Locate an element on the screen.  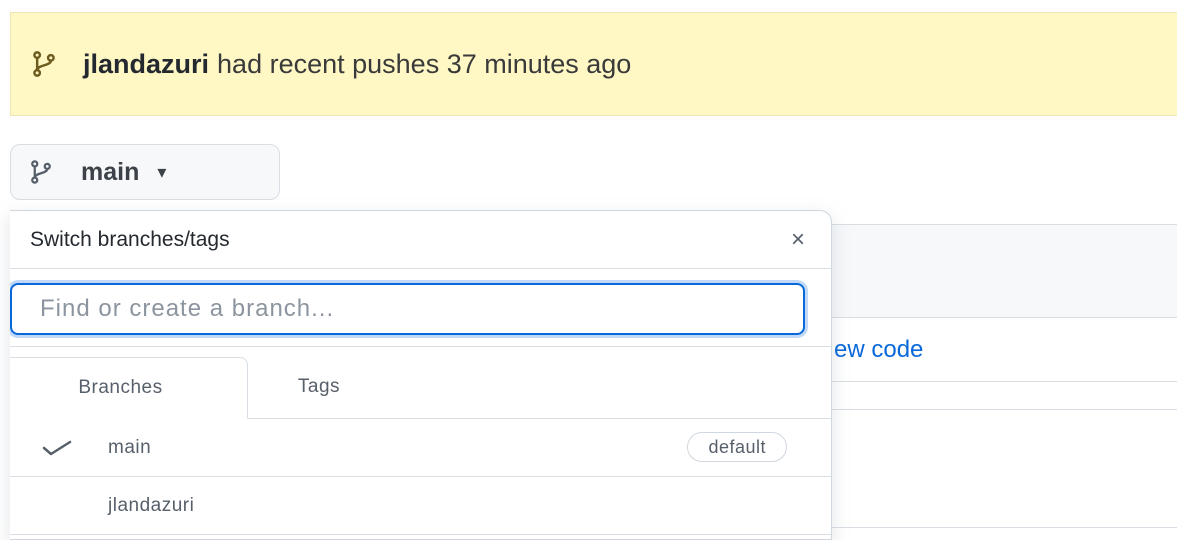
current-branch-label: main is located at coordinates (110, 171).